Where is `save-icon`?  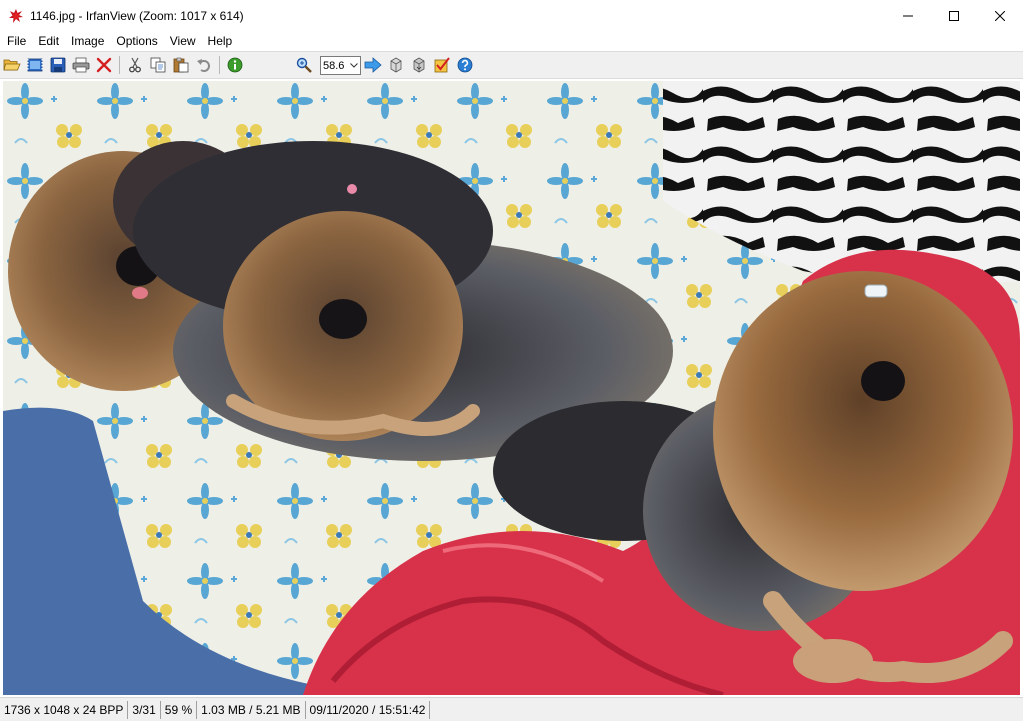
save-icon is located at coordinates (58, 65).